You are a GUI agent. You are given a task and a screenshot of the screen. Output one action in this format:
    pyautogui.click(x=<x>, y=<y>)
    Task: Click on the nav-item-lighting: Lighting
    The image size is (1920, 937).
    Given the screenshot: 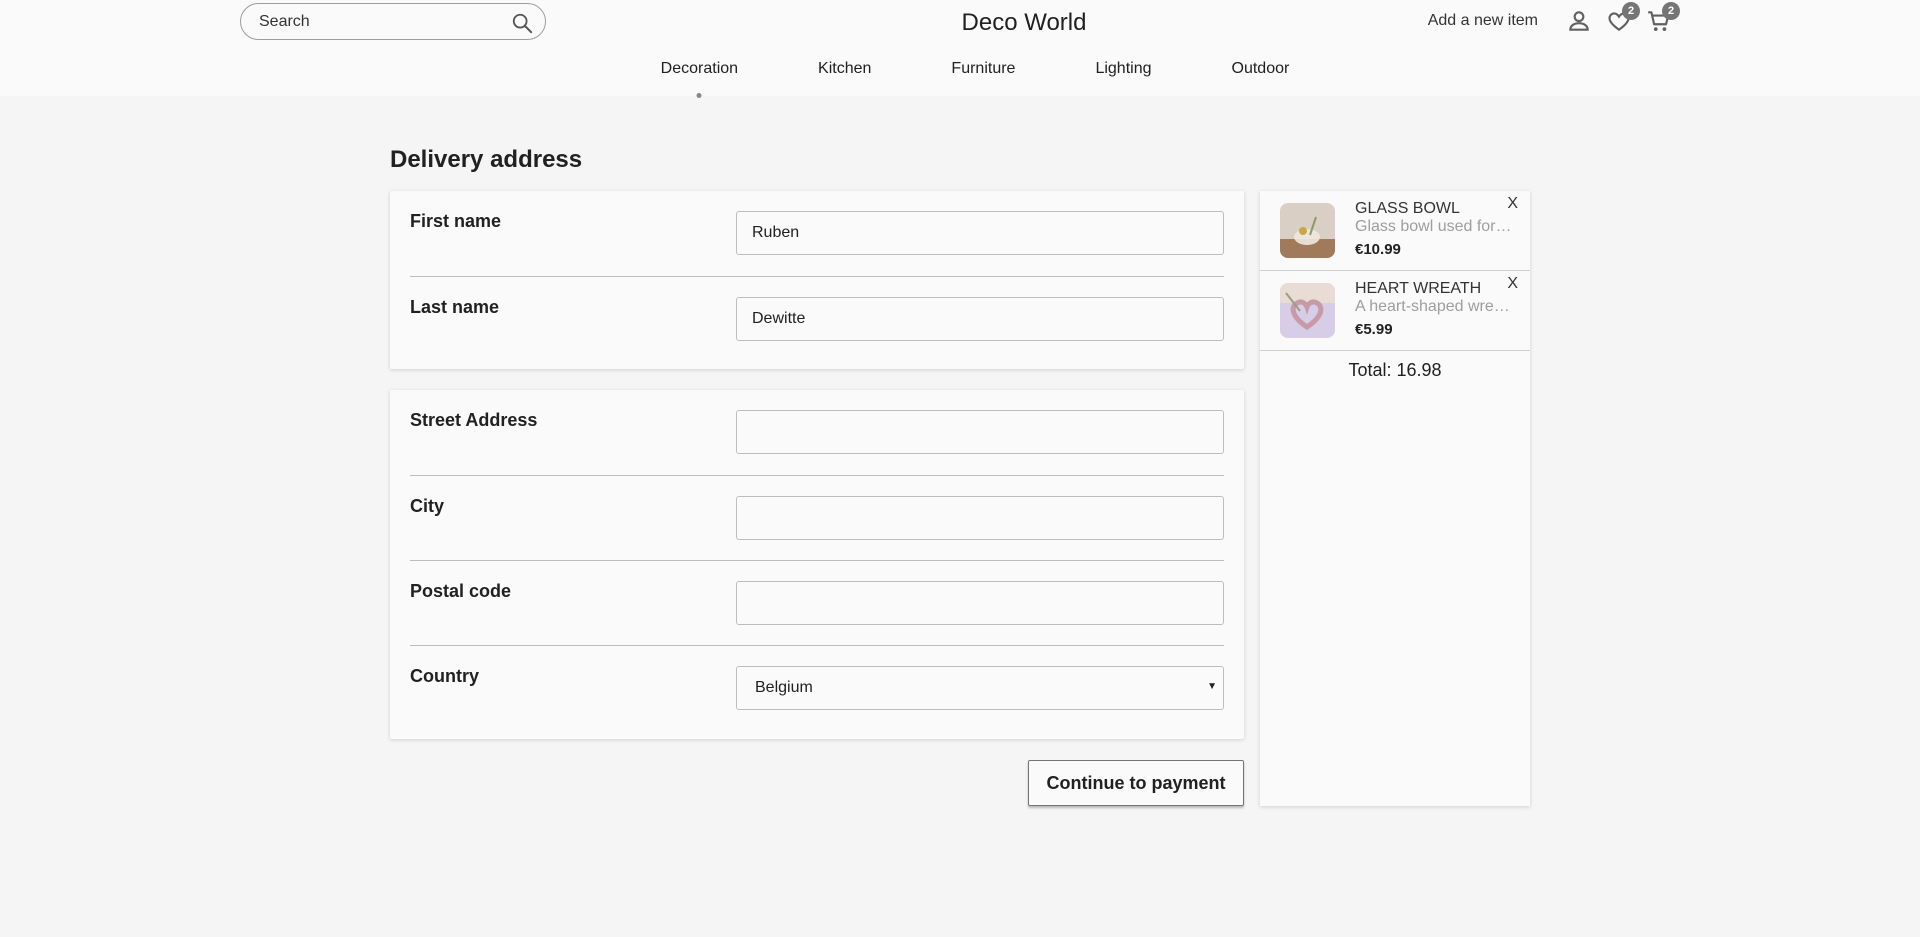 What is the action you would take?
    pyautogui.click(x=1123, y=69)
    